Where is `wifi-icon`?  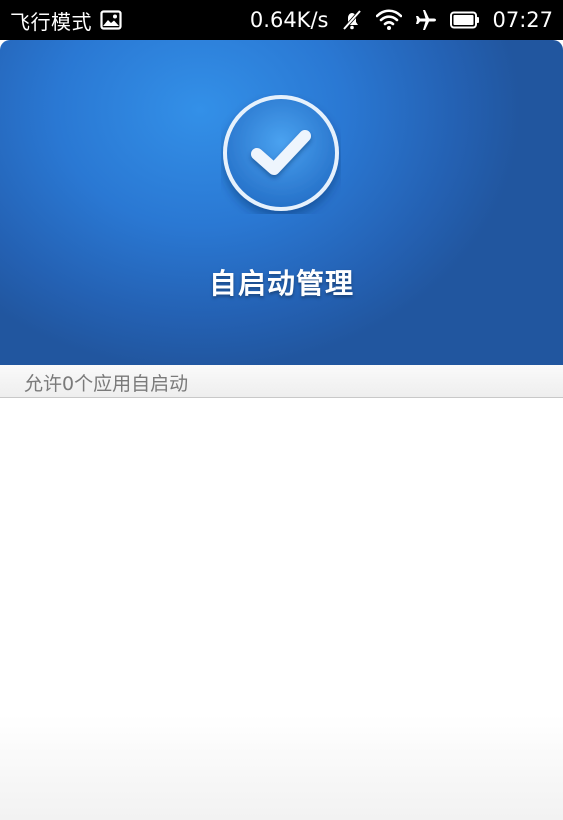 wifi-icon is located at coordinates (389, 20).